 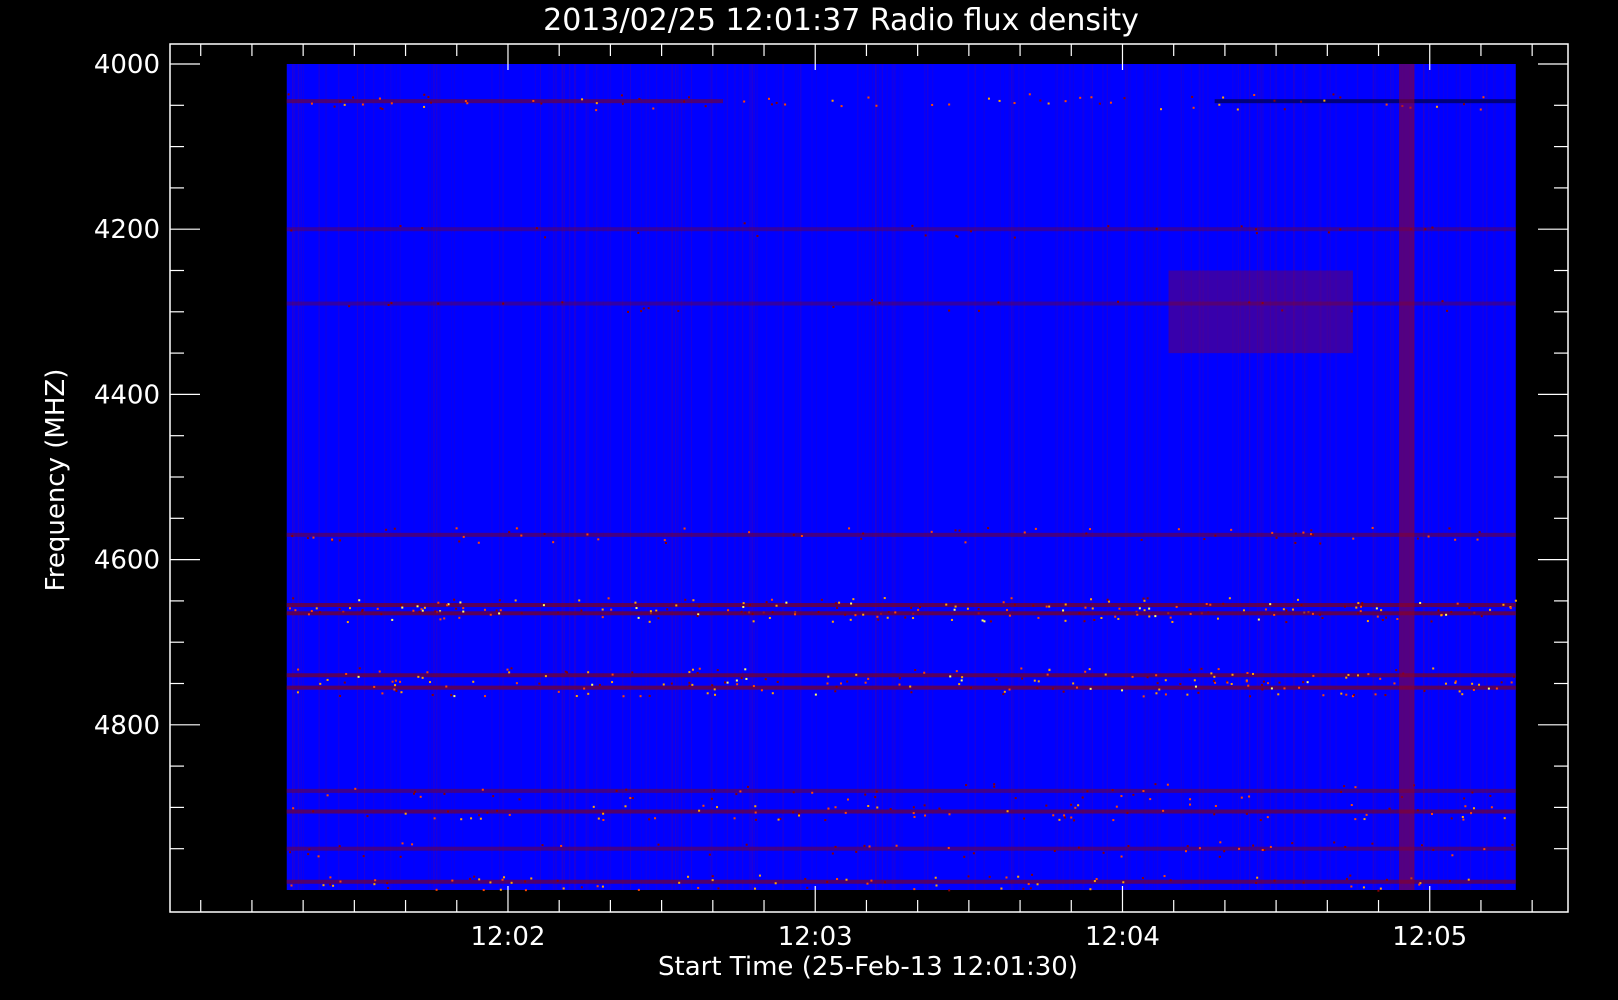 I want to click on emission-band-dark, so click(x=1365, y=101).